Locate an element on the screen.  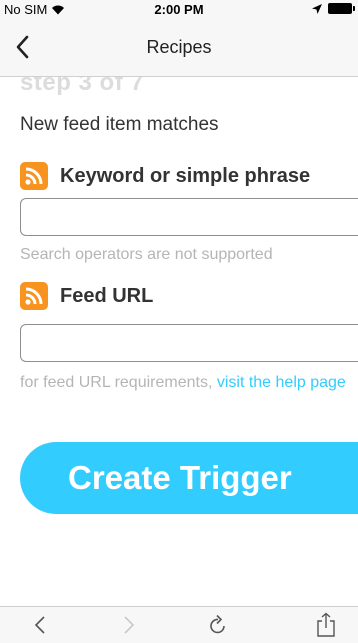
toolbar-forward-button is located at coordinates (129, 625).